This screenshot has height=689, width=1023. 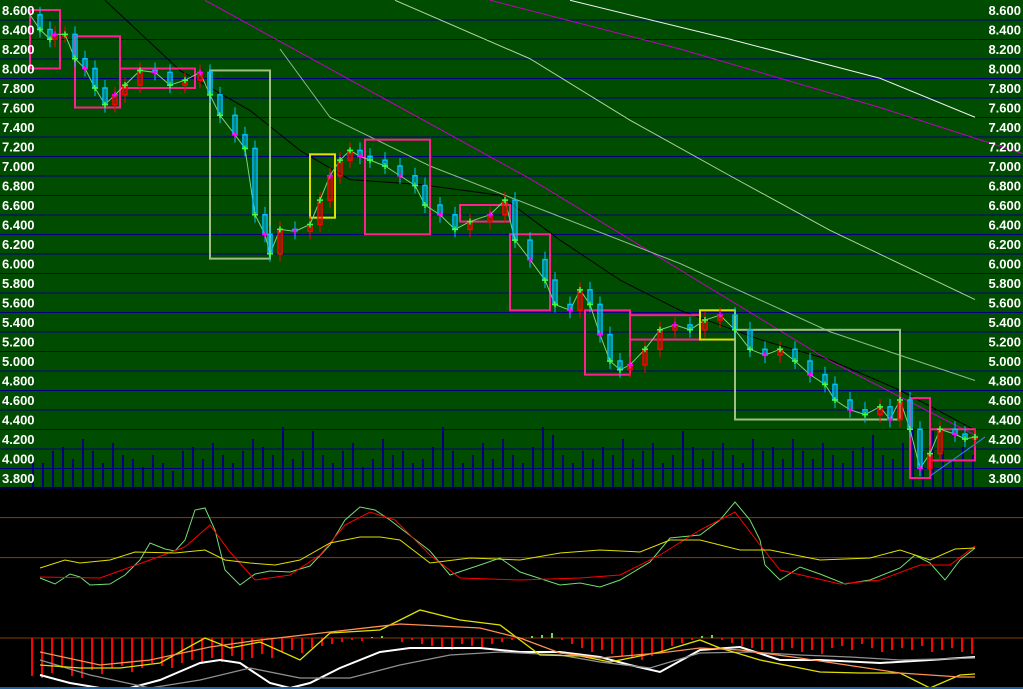 I want to click on y-tick-label-left: 7.400, so click(x=18, y=127).